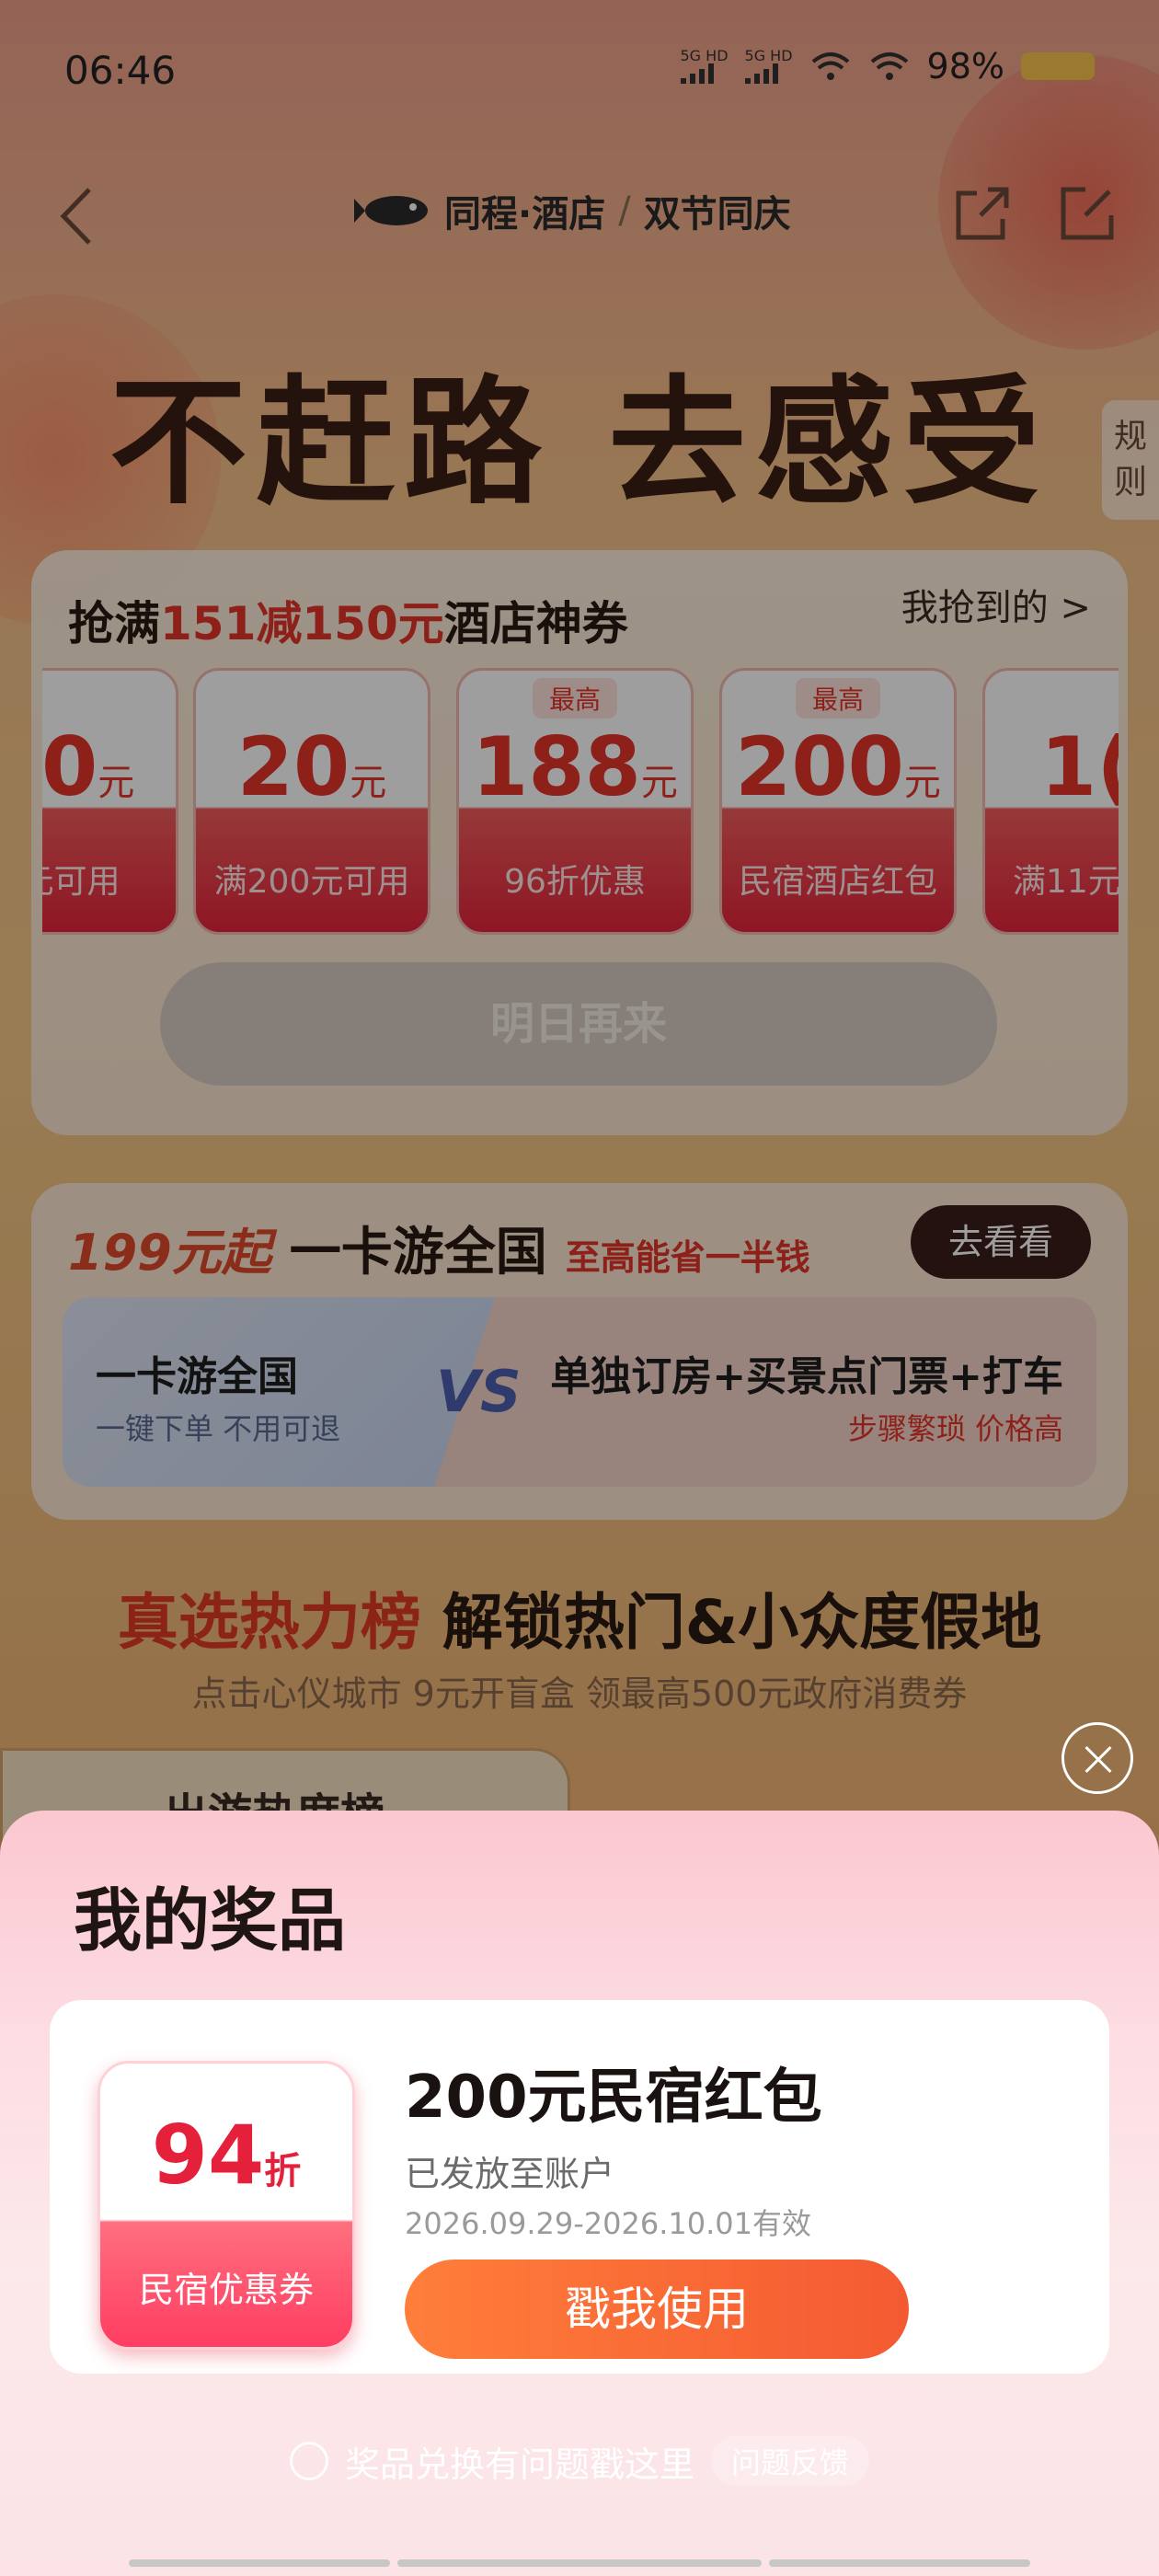  Describe the element at coordinates (210, 1921) in the screenshot. I see `sheet-title: 我的奖品` at that location.